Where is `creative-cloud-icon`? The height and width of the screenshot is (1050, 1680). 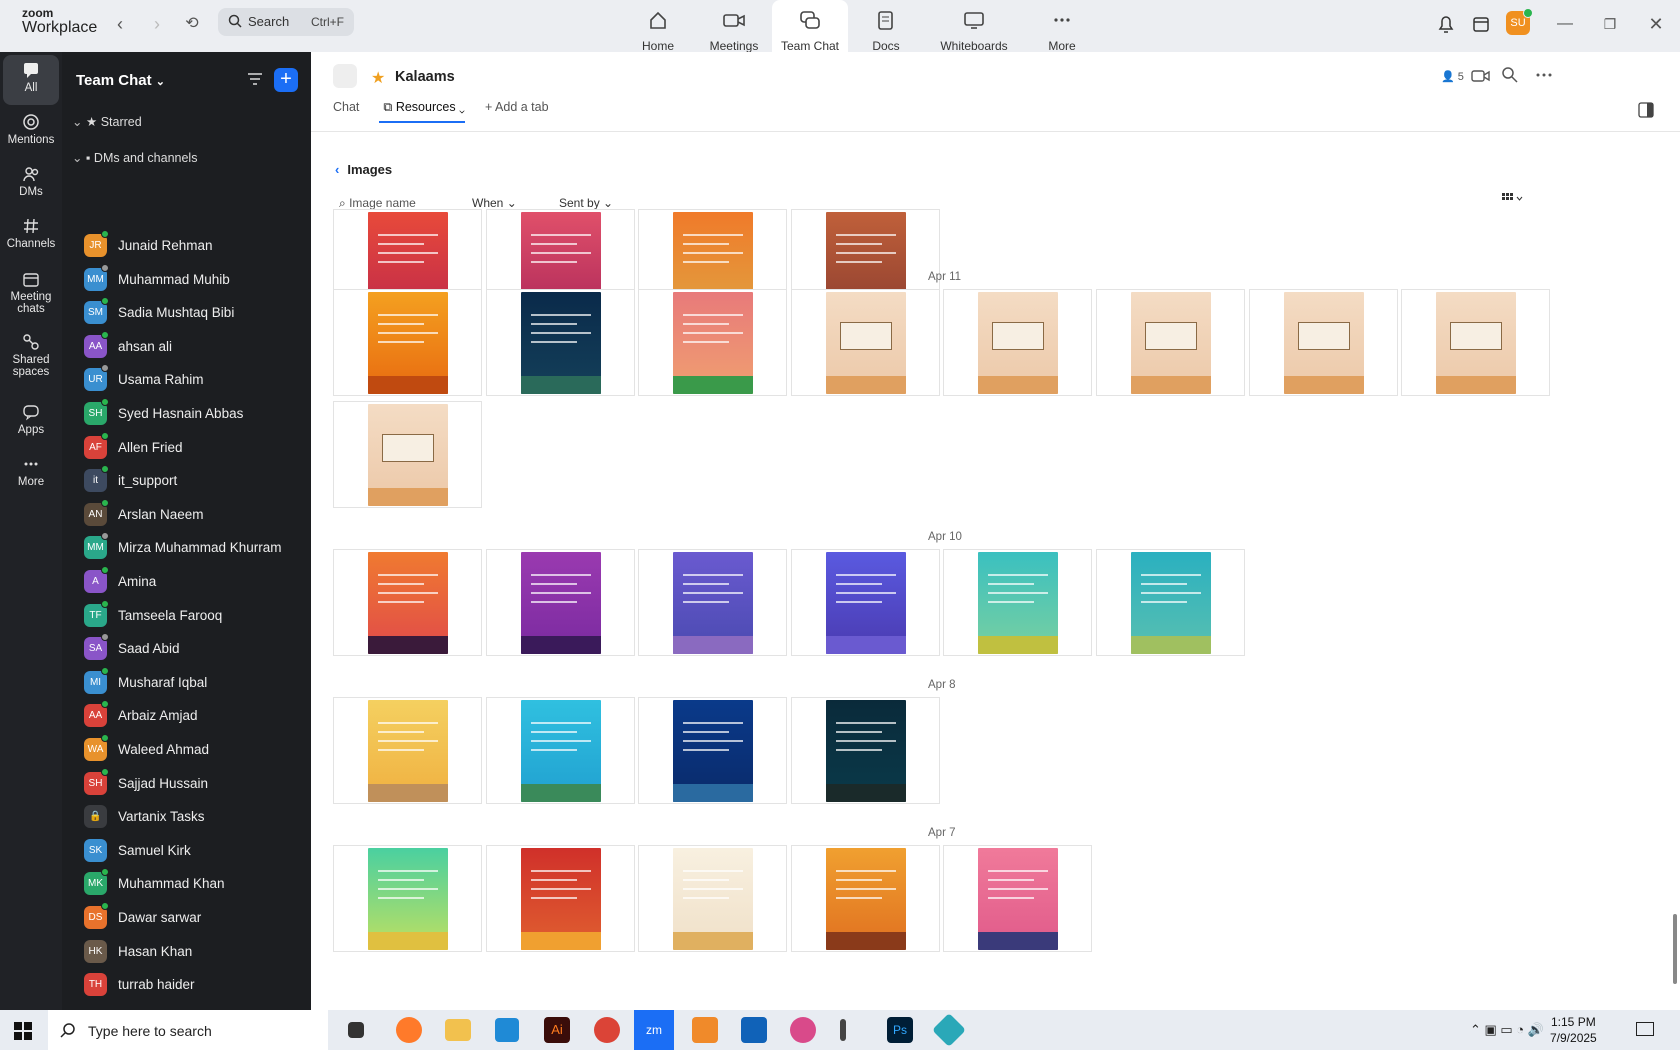
creative-cloud-icon is located at coordinates (803, 1030).